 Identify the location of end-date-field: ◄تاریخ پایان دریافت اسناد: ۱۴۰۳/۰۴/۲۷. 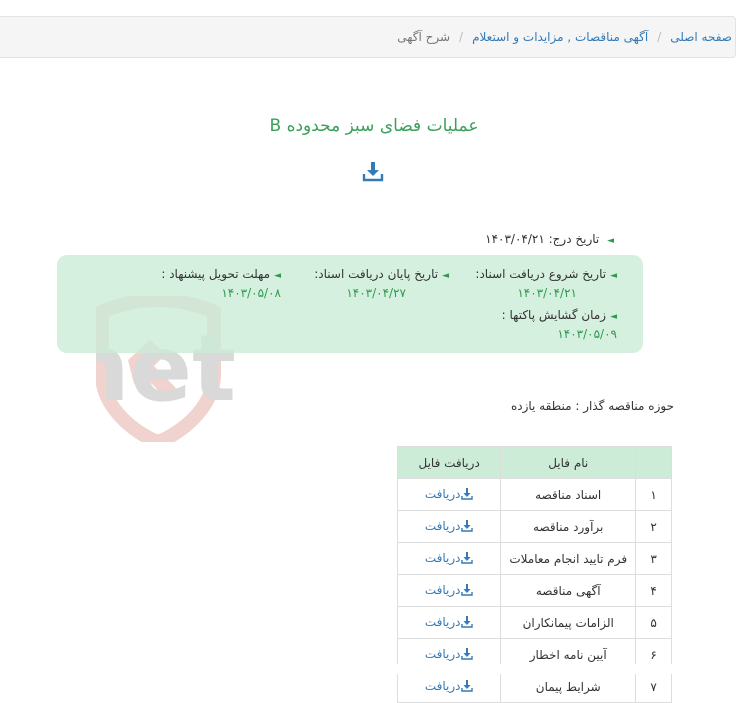
(381, 283).